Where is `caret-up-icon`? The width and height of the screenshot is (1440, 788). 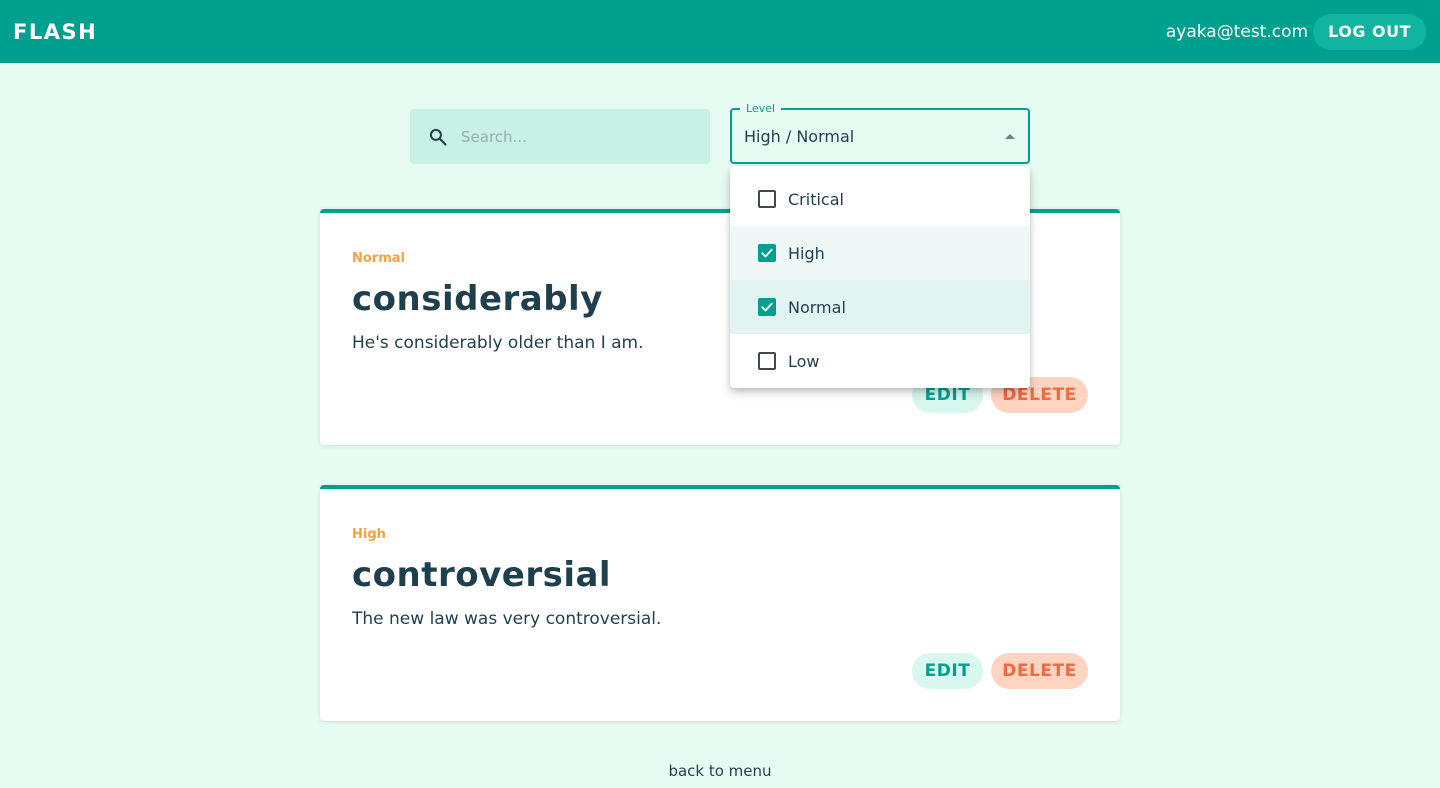 caret-up-icon is located at coordinates (1010, 136).